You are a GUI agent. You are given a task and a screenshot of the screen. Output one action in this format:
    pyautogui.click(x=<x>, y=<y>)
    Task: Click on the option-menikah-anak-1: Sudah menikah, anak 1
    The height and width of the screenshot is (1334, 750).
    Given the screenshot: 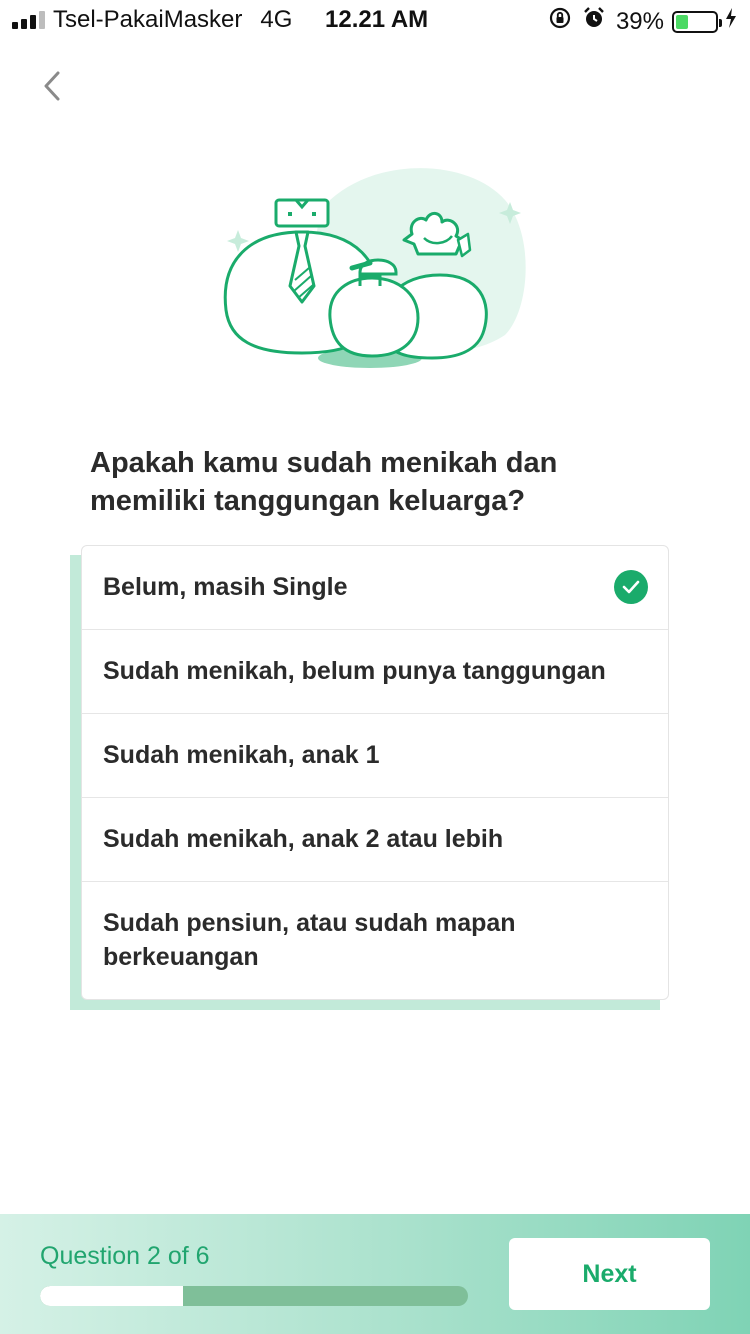 What is the action you would take?
    pyautogui.click(x=375, y=756)
    